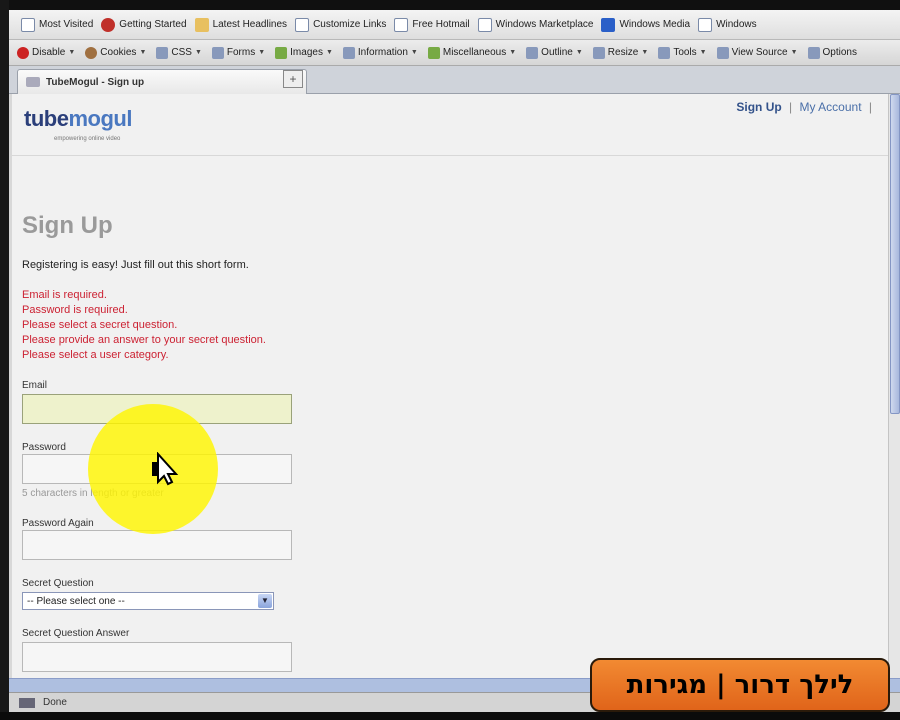 Image resolution: width=900 pixels, height=720 pixels. Describe the element at coordinates (441, 24) in the screenshot. I see `bookmark-label: Free Hotmail` at that location.